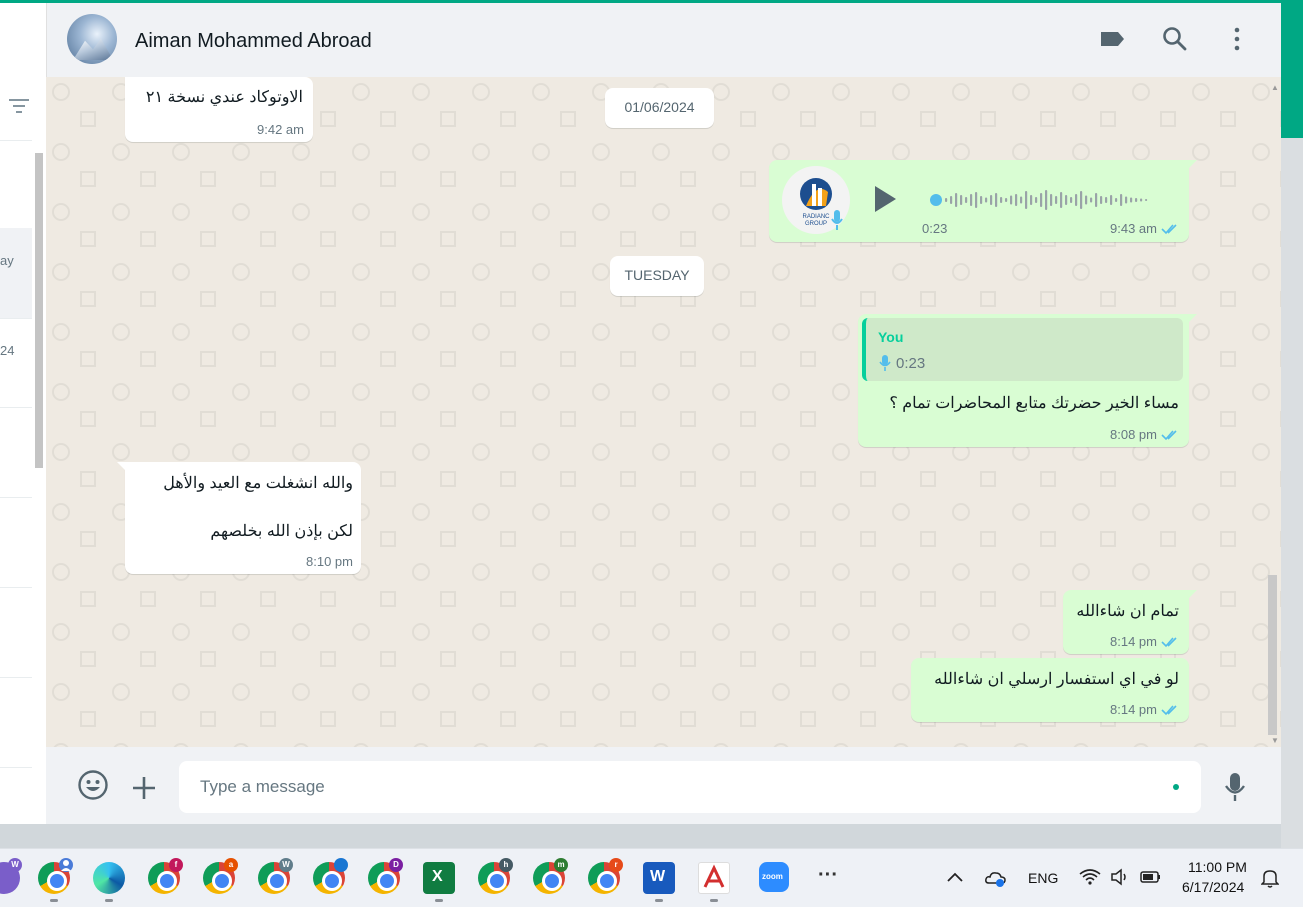  What do you see at coordinates (714, 878) in the screenshot?
I see `acrobat-icon` at bounding box center [714, 878].